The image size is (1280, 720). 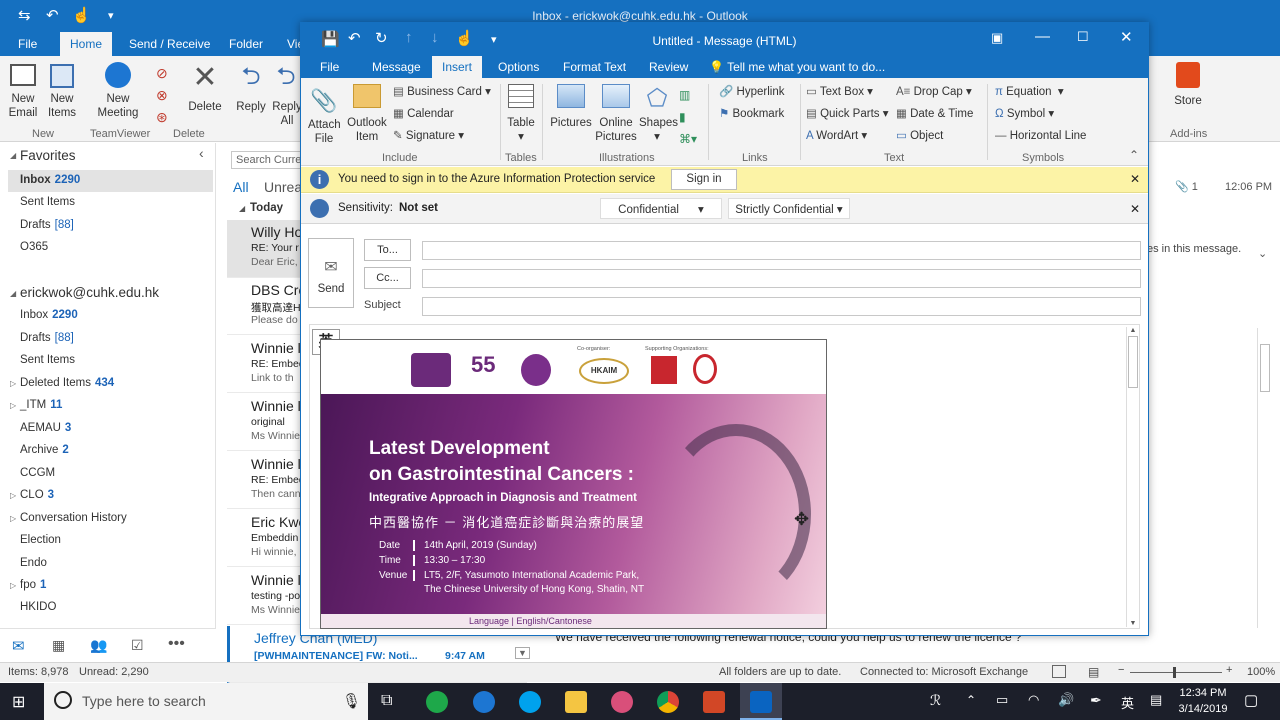 What do you see at coordinates (62, 92) in the screenshot?
I see `new-items-button: New Items` at bounding box center [62, 92].